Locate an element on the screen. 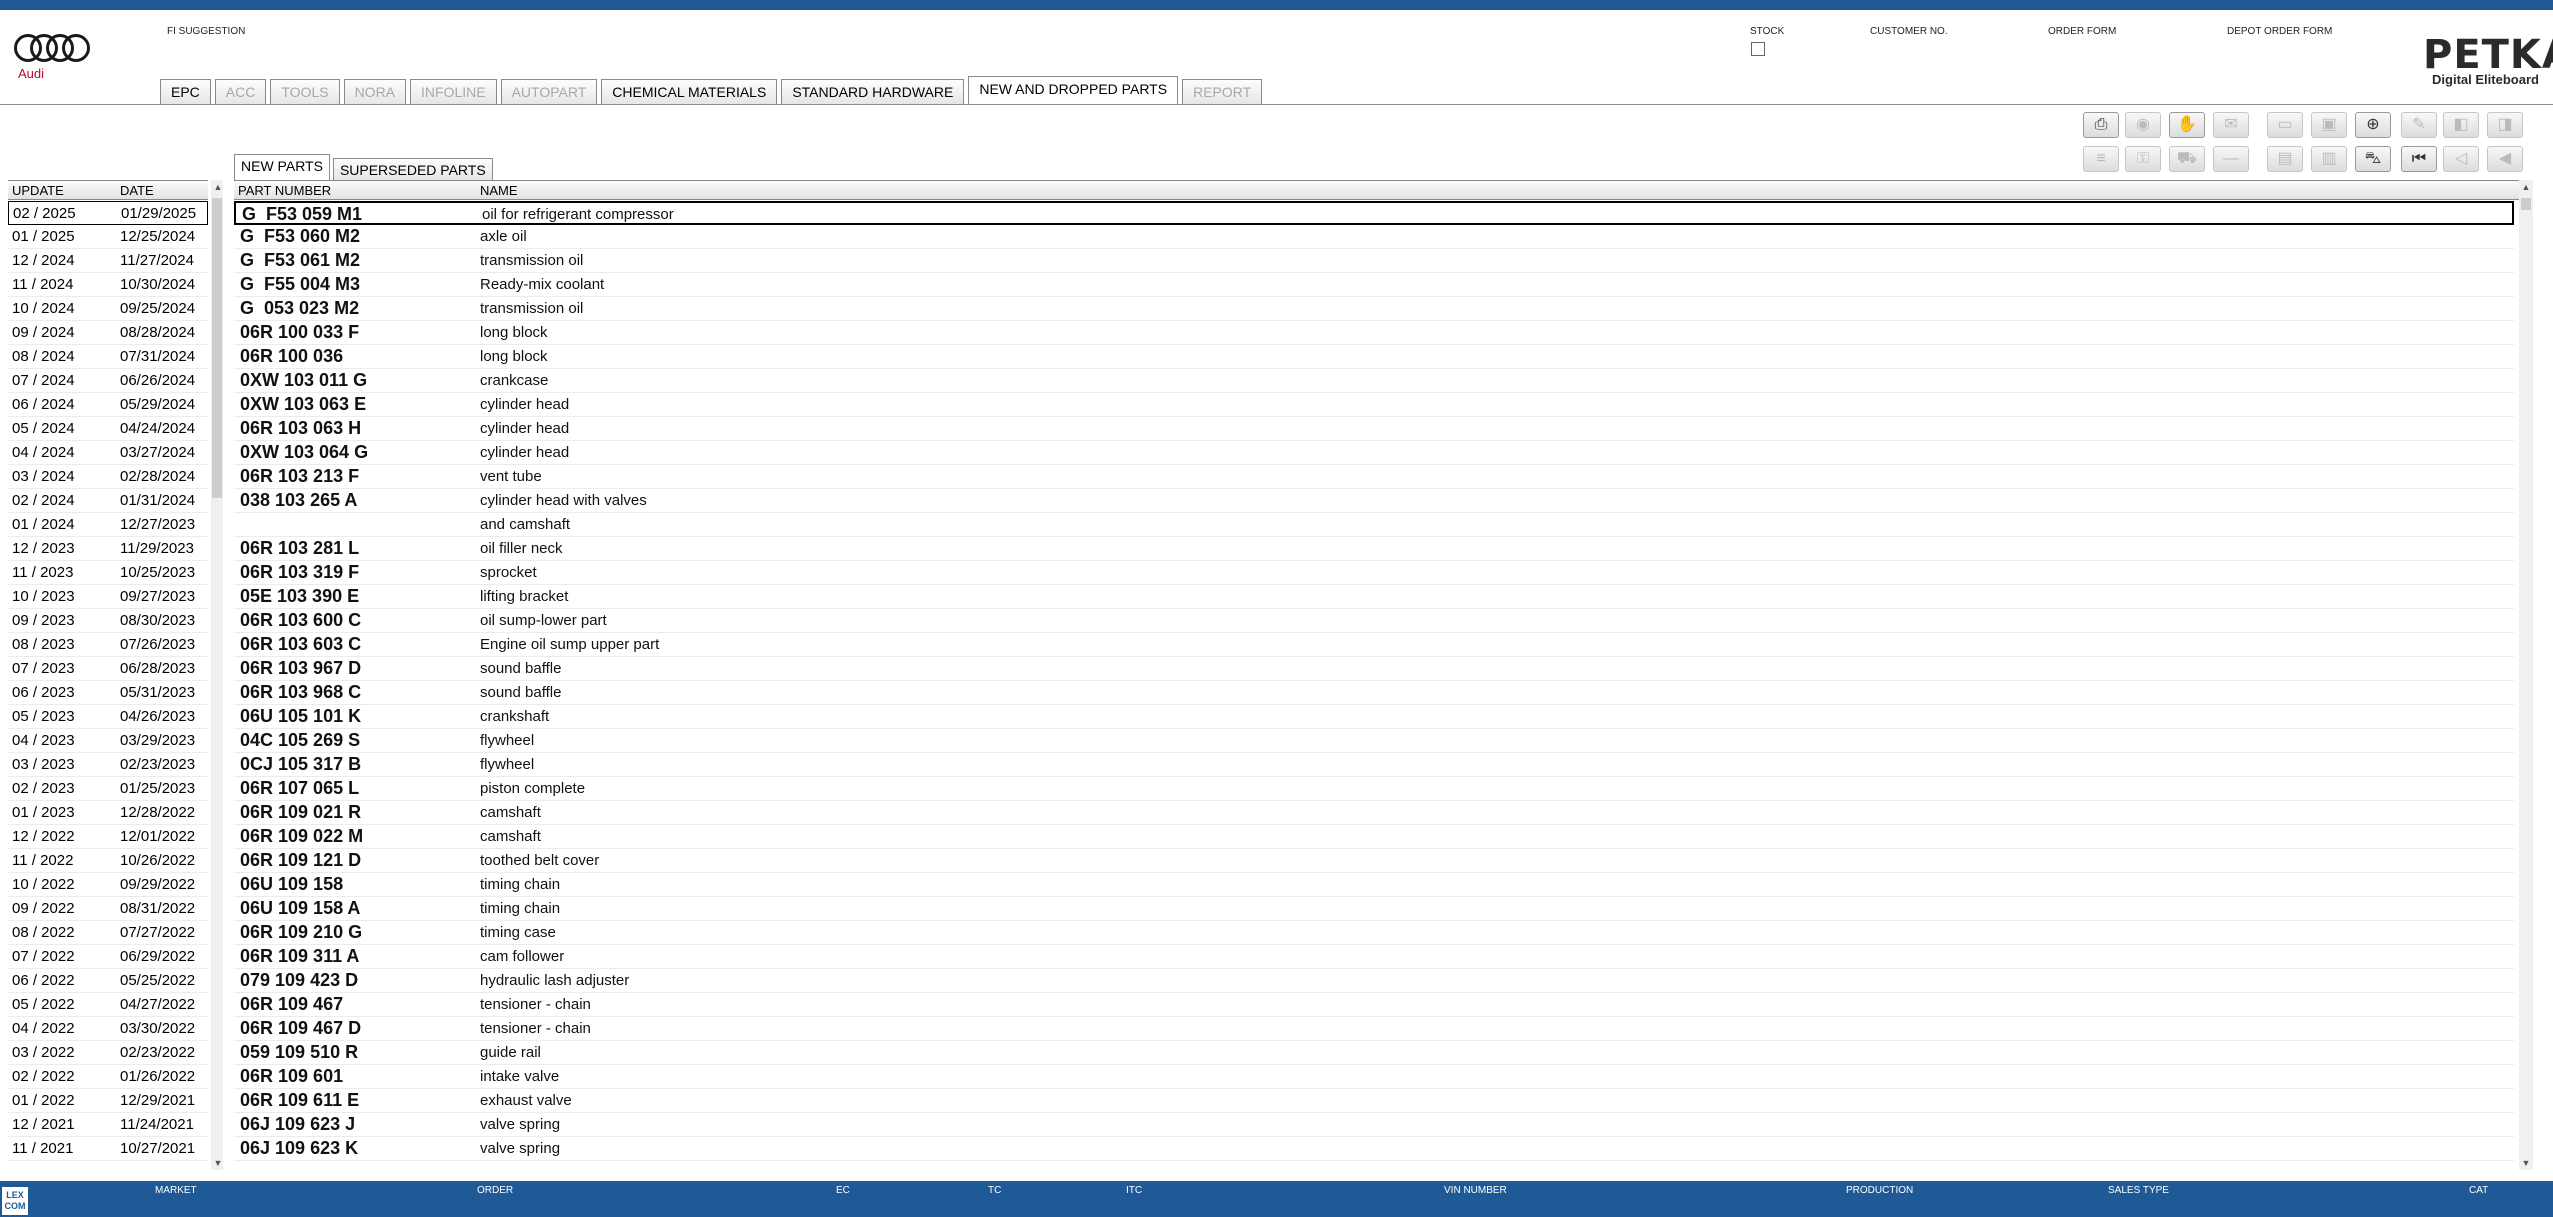 The height and width of the screenshot is (1217, 2553). update-list-item: 12 / 2021 11/24/2021 is located at coordinates (108, 1125).